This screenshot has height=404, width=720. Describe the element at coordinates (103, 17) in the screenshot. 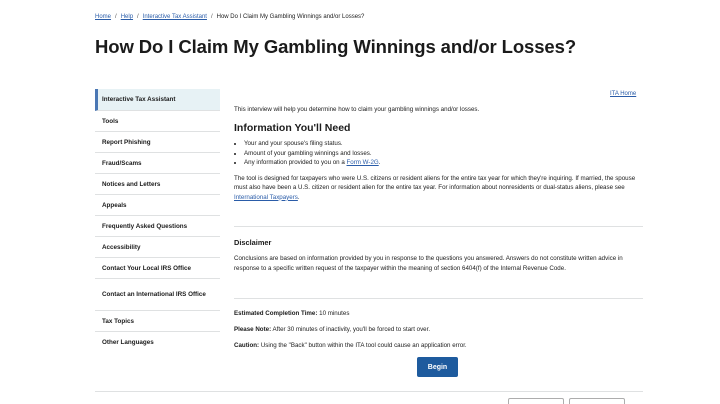

I see `breadcrumb-home-link: Home` at that location.